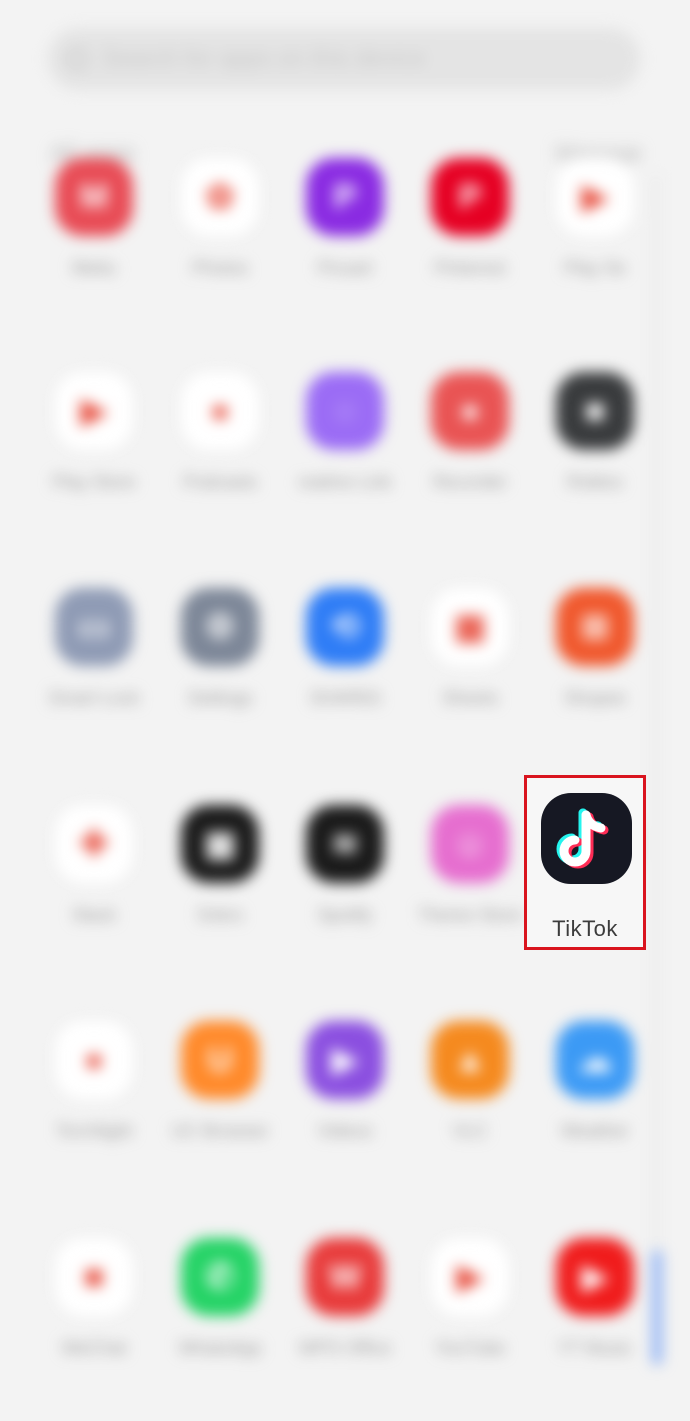  I want to click on app-photos: ✿ Photos, so click(220, 218).